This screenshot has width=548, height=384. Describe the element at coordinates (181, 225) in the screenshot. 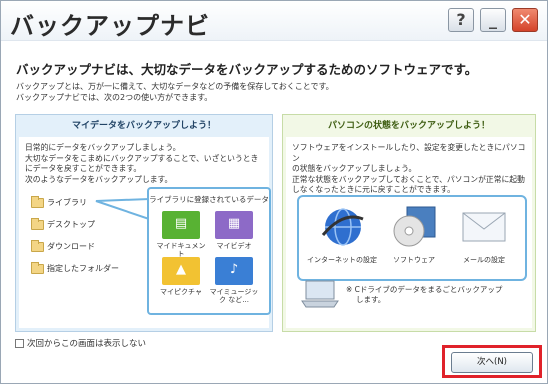

I see `my-documents-icon: ▤` at that location.